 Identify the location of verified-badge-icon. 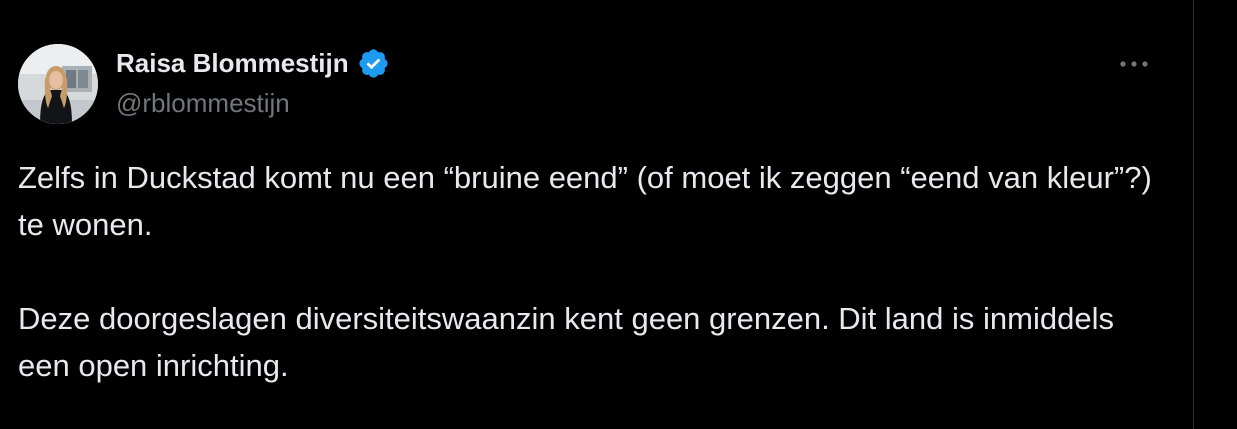
(373, 63).